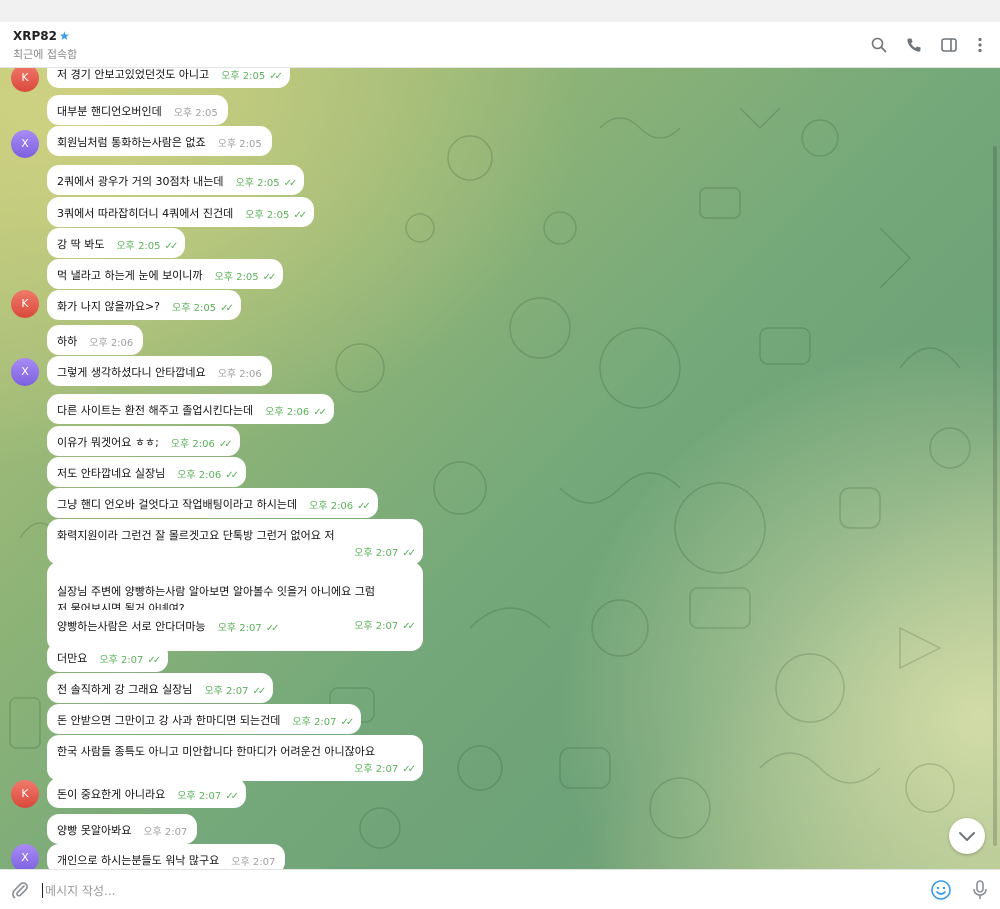 Image resolution: width=1000 pixels, height=909 pixels. What do you see at coordinates (111, 473) in the screenshot?
I see `message-text: 저도 안타깝네요 실장님` at bounding box center [111, 473].